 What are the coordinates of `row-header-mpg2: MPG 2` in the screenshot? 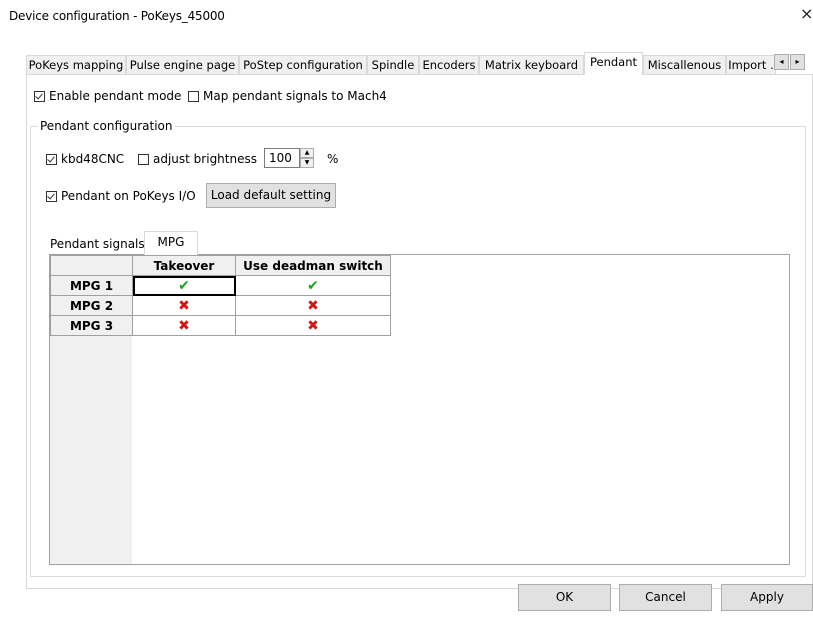 It's located at (91, 305).